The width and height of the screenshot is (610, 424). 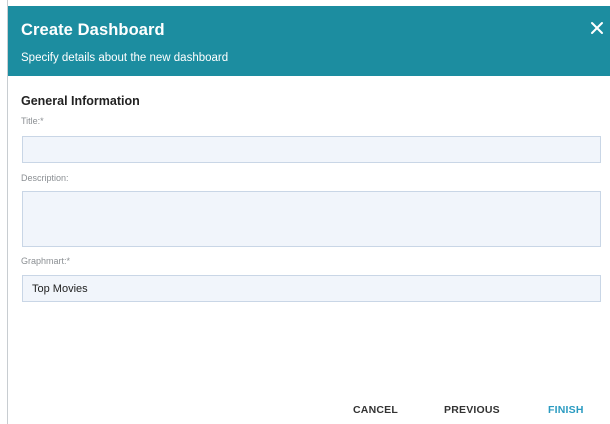 What do you see at coordinates (93, 30) in the screenshot?
I see `dialog-title: Create Dashboard` at bounding box center [93, 30].